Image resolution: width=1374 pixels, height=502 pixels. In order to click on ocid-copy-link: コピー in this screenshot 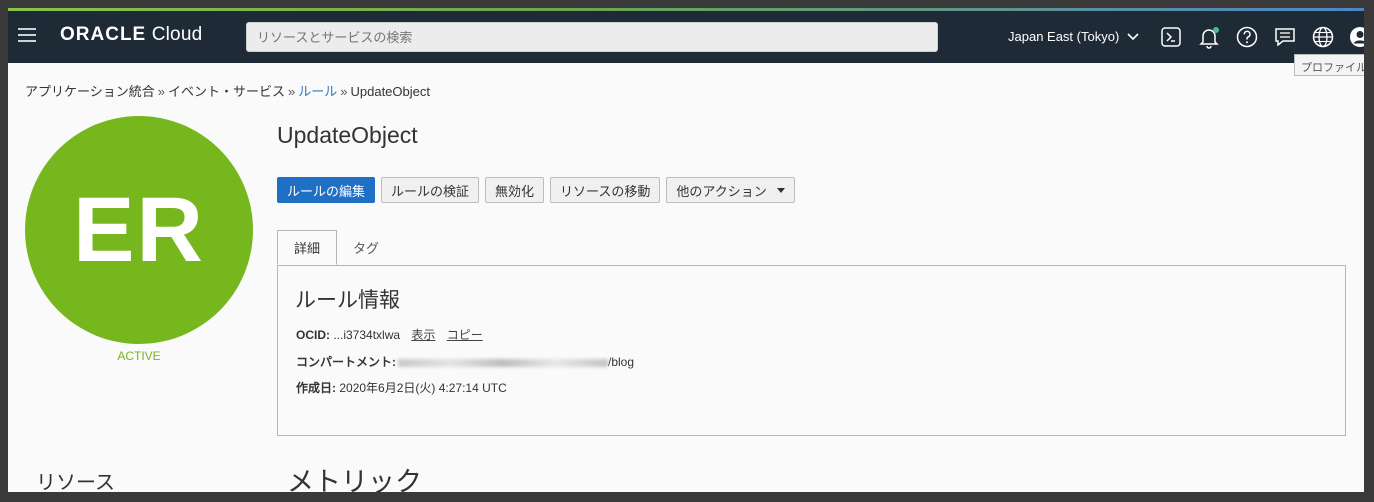, I will do `click(465, 335)`.